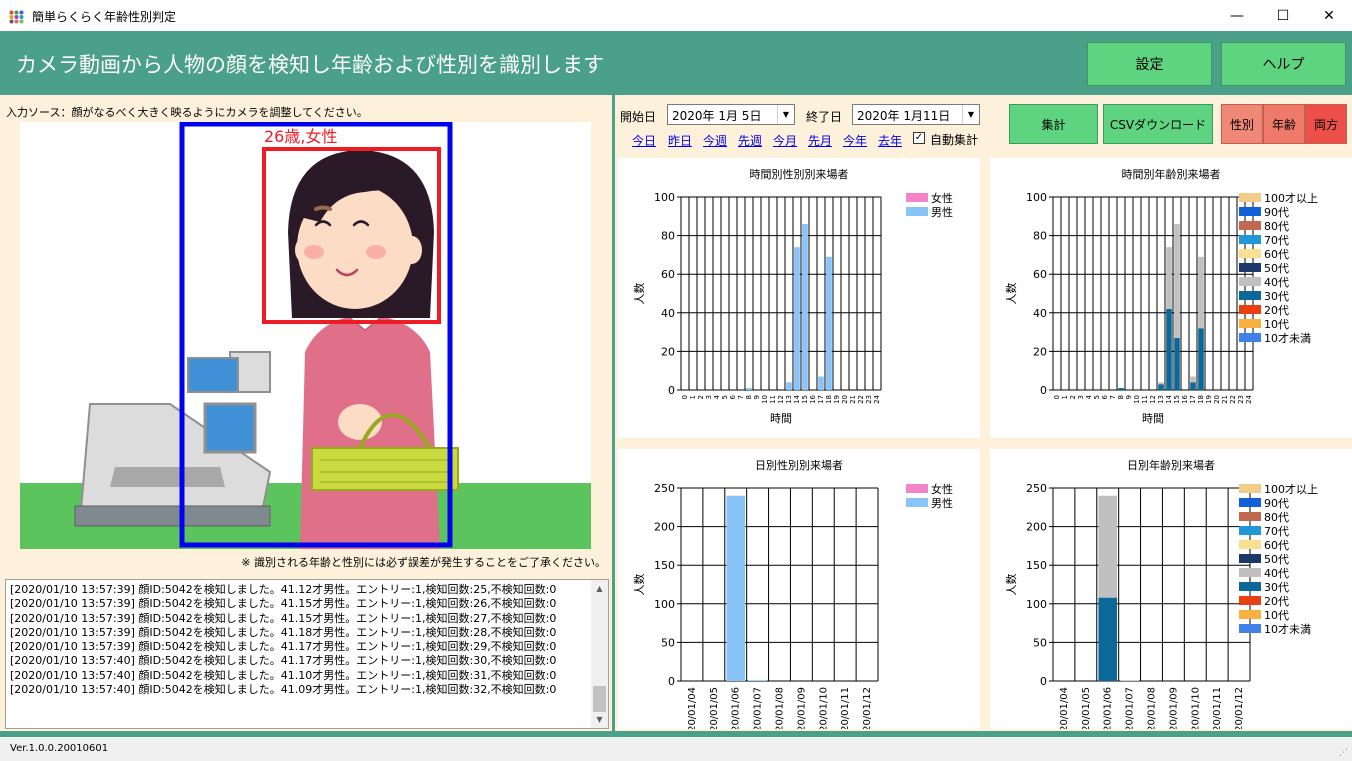 The height and width of the screenshot is (761, 1352). Describe the element at coordinates (845, 399) in the screenshot. I see `x-tick-label: 20` at that location.